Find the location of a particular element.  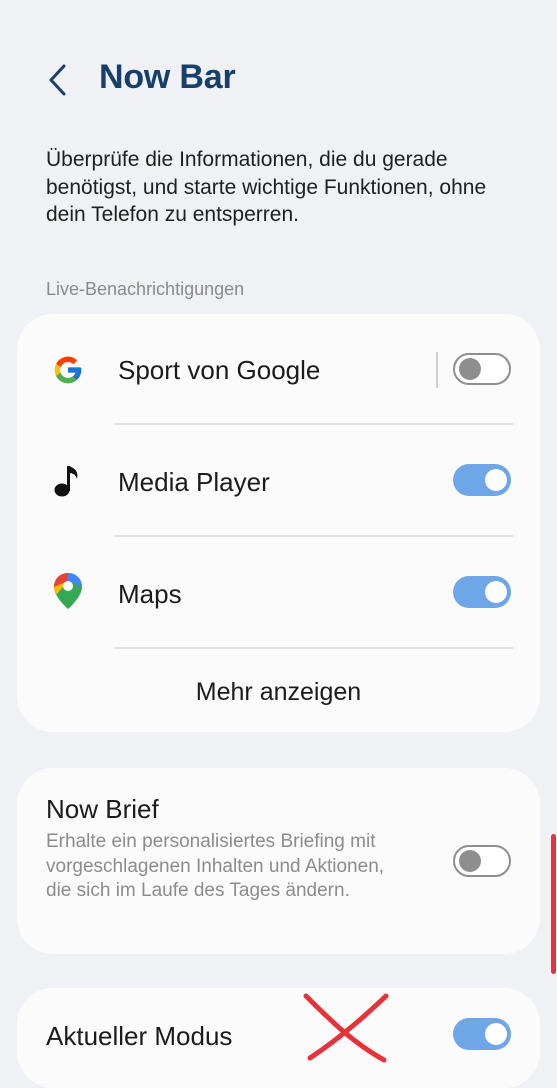

red-cross-annotation is located at coordinates (346, 1028).